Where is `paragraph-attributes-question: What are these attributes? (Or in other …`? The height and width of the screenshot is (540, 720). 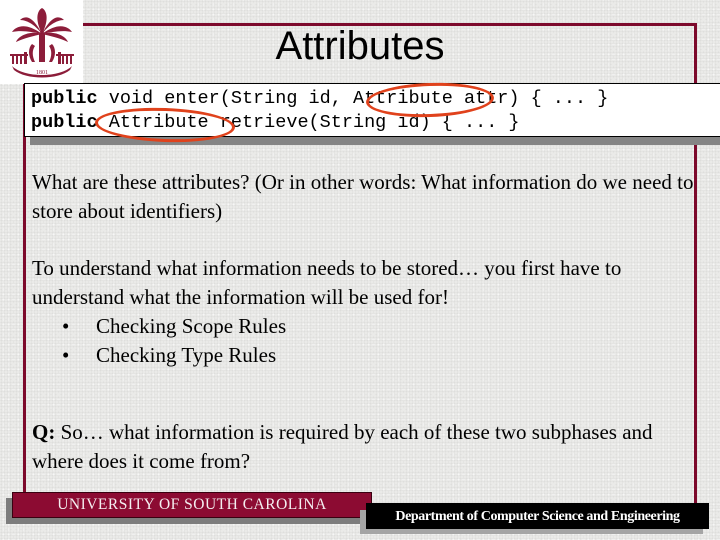
paragraph-attributes-question: What are these attributes? (Or in other … is located at coordinates (363, 196).